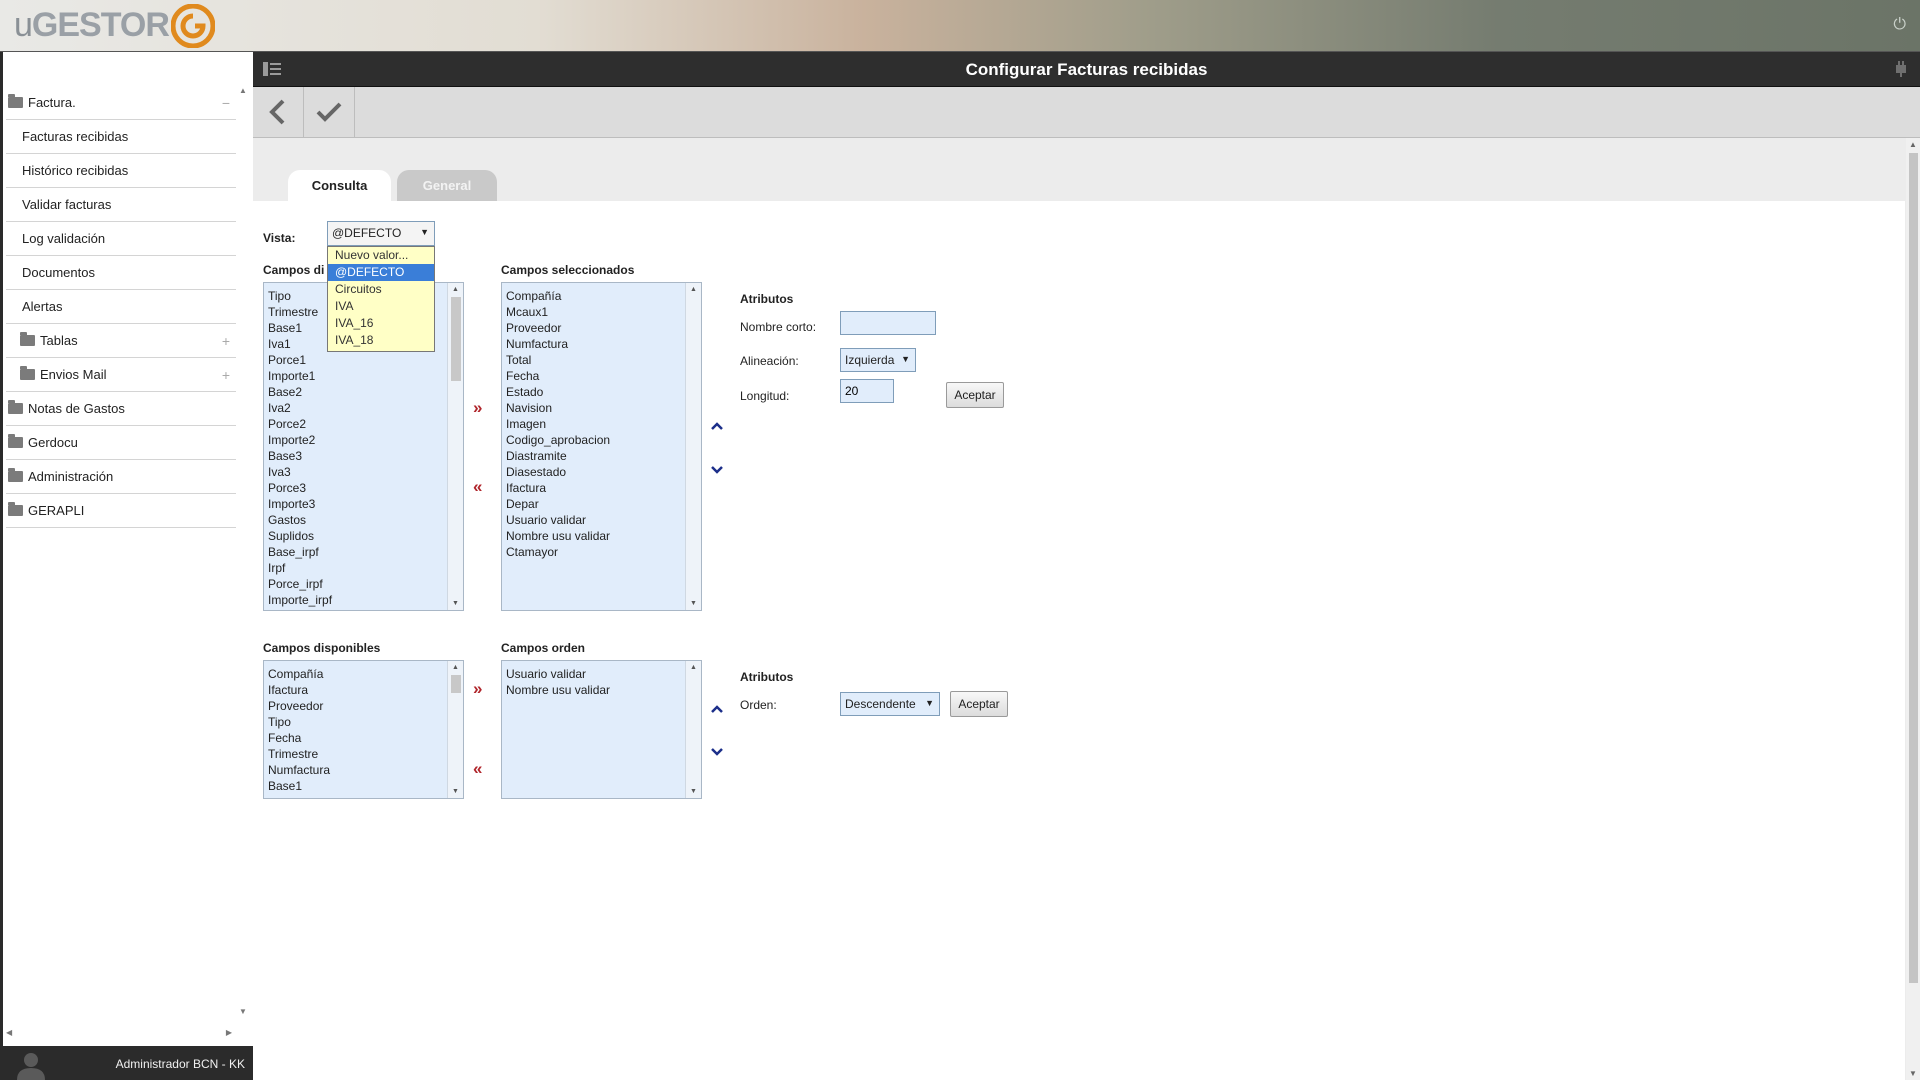  Describe the element at coordinates (558, 424) in the screenshot. I see `list-item: Imagen` at that location.